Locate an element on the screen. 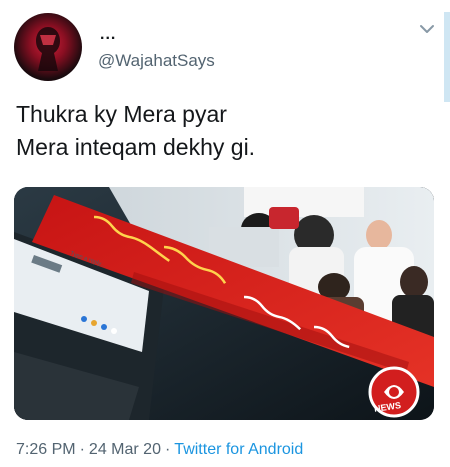 The image size is (450, 467). tweet-footer: 7:26 PM · 24 Mar 20 · Twitter for Android is located at coordinates (159, 450).